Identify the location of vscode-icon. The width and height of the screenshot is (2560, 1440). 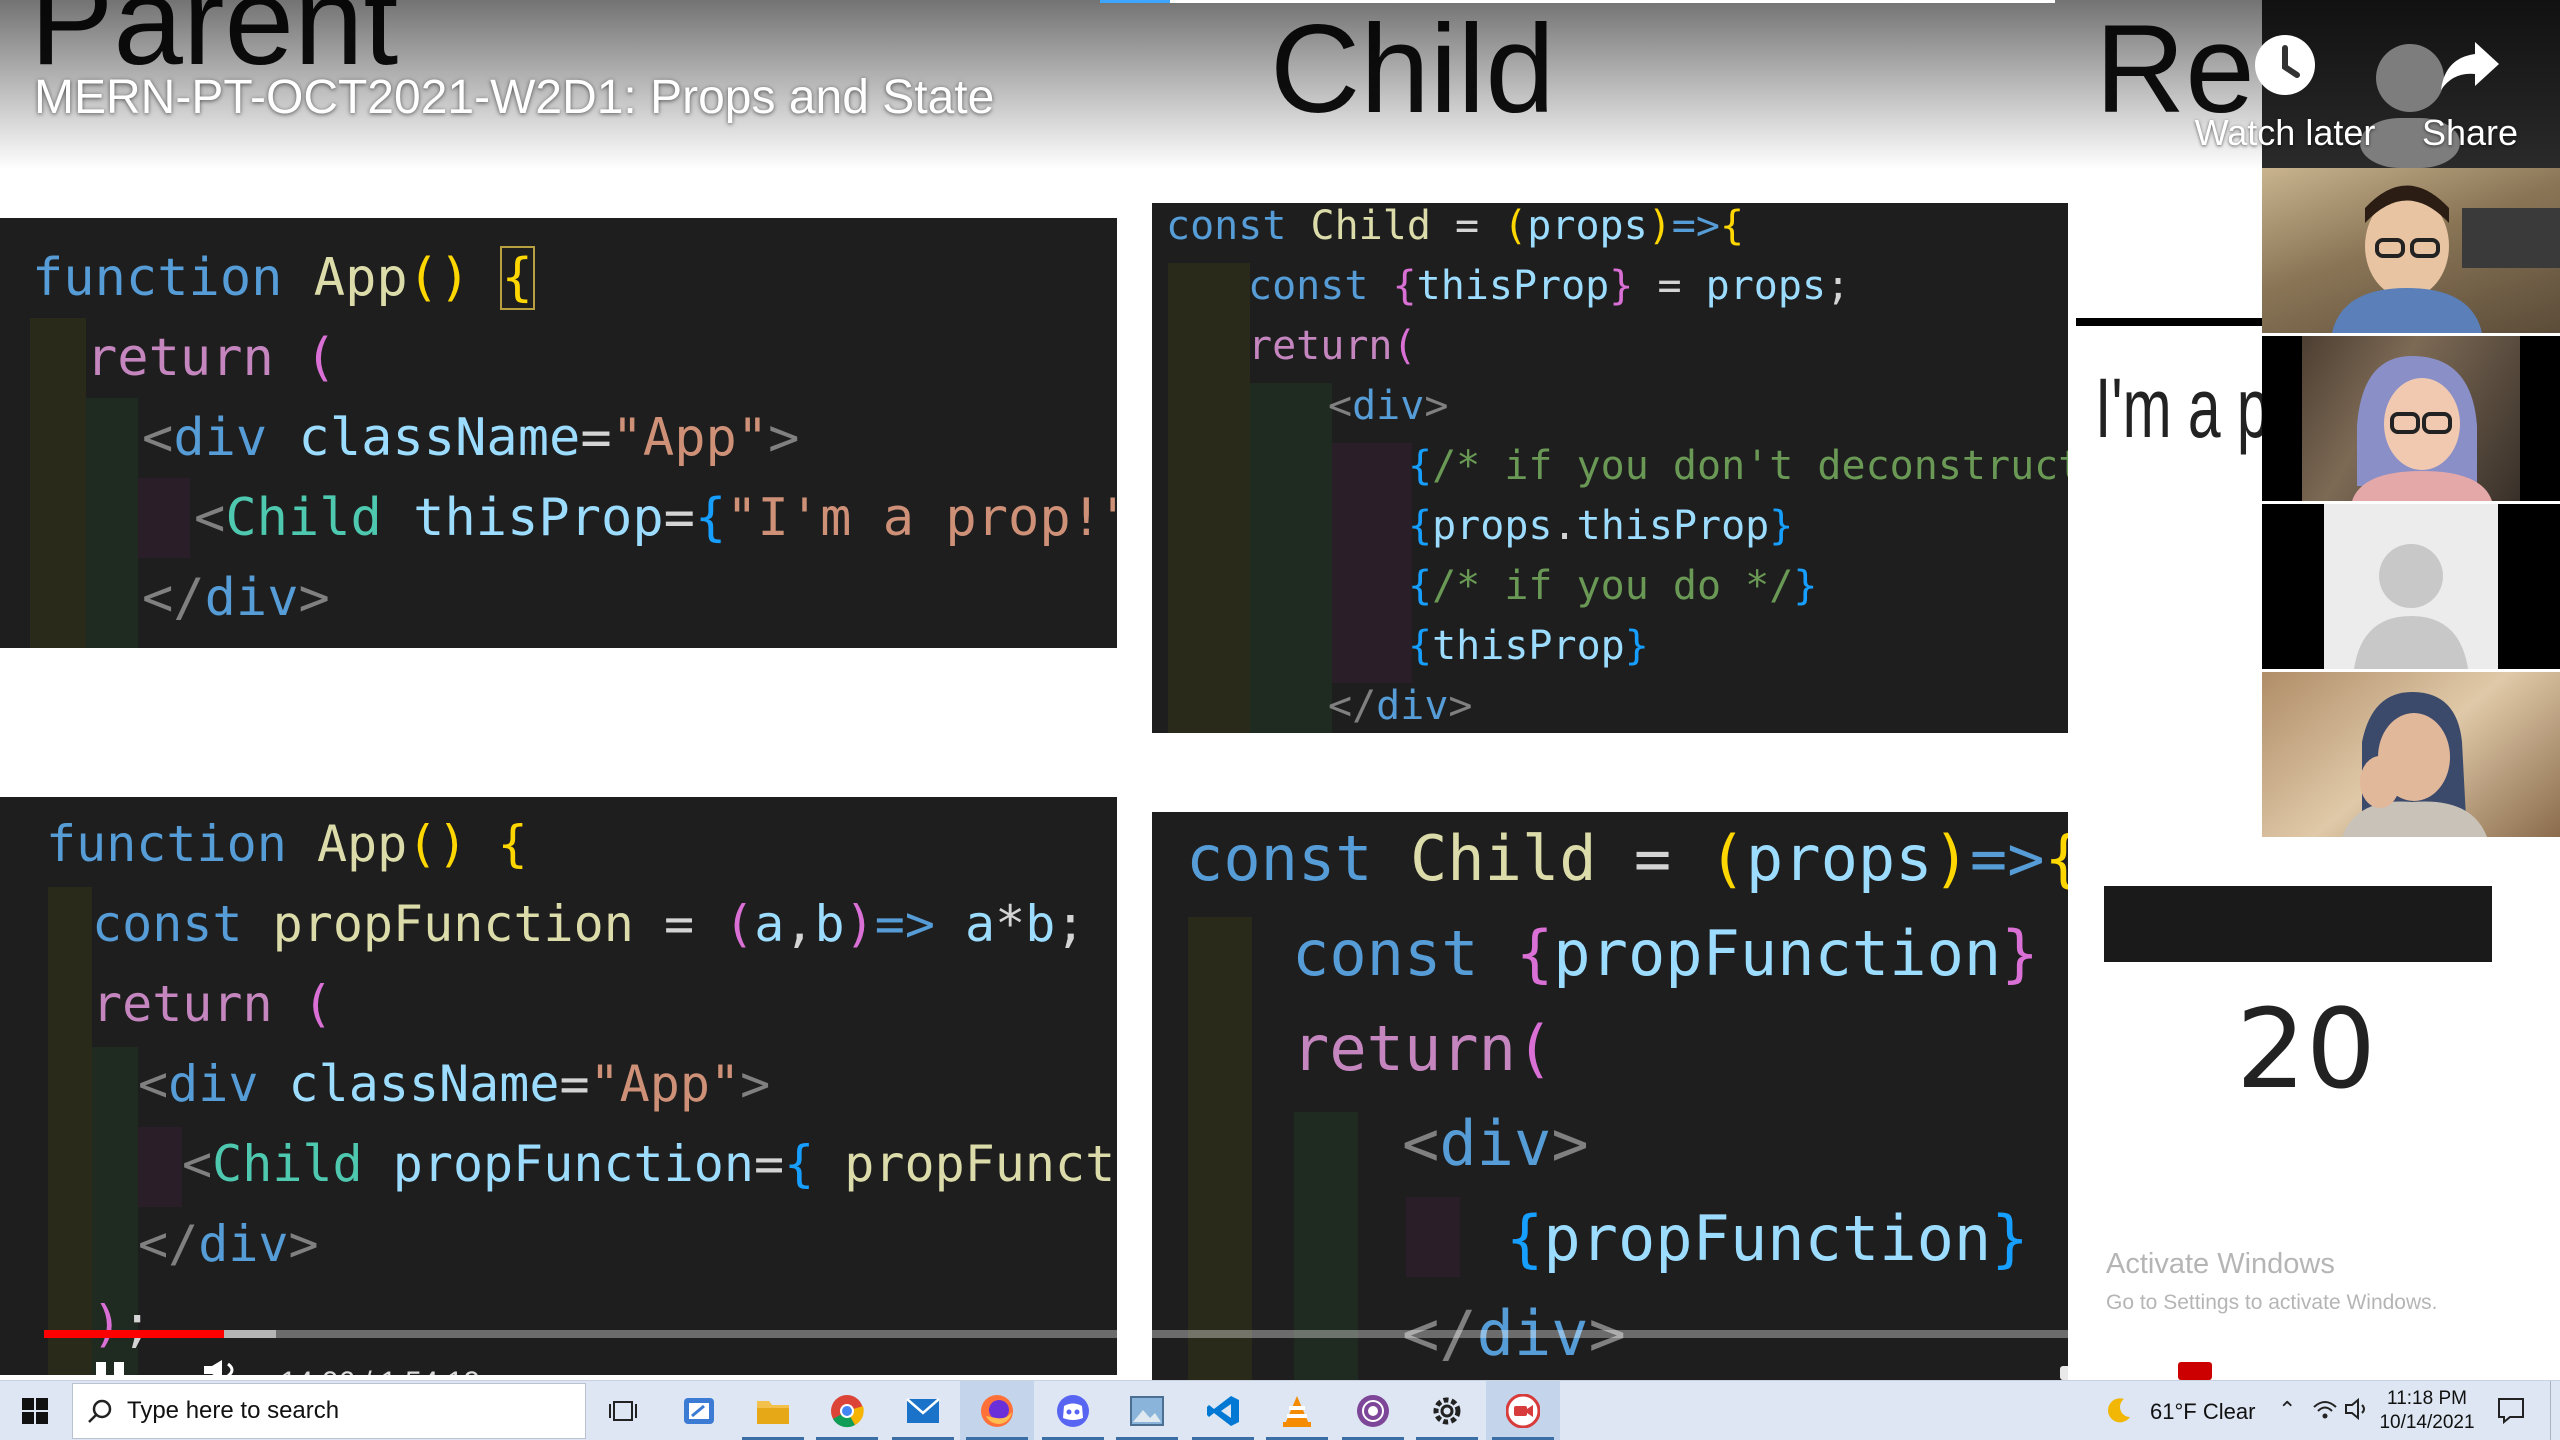
(1223, 1411).